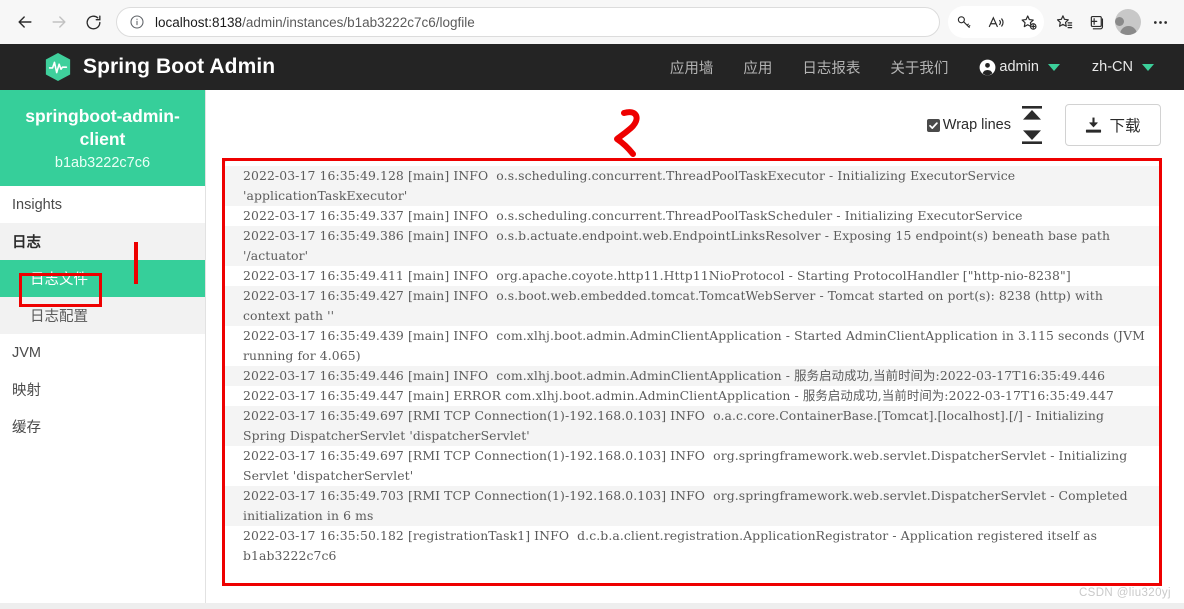 This screenshot has width=1184, height=609. What do you see at coordinates (25, 22) in the screenshot?
I see `back-arrow-icon` at bounding box center [25, 22].